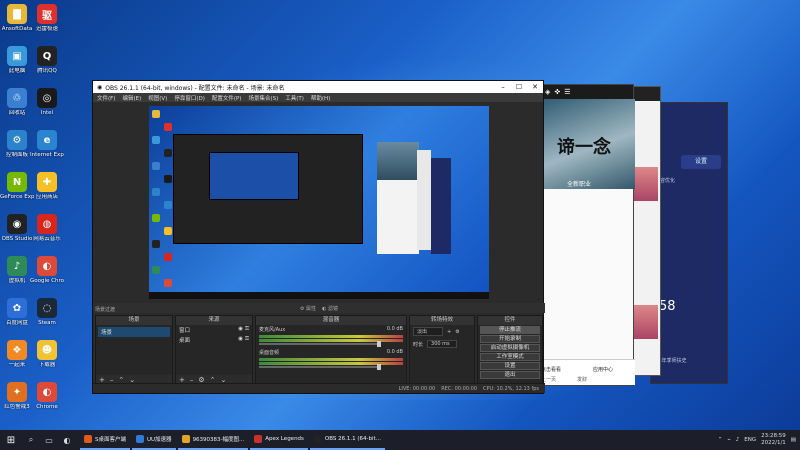 The height and width of the screenshot is (450, 800). Describe the element at coordinates (17, 266) in the screenshot. I see `app-icon: ♪` at that location.